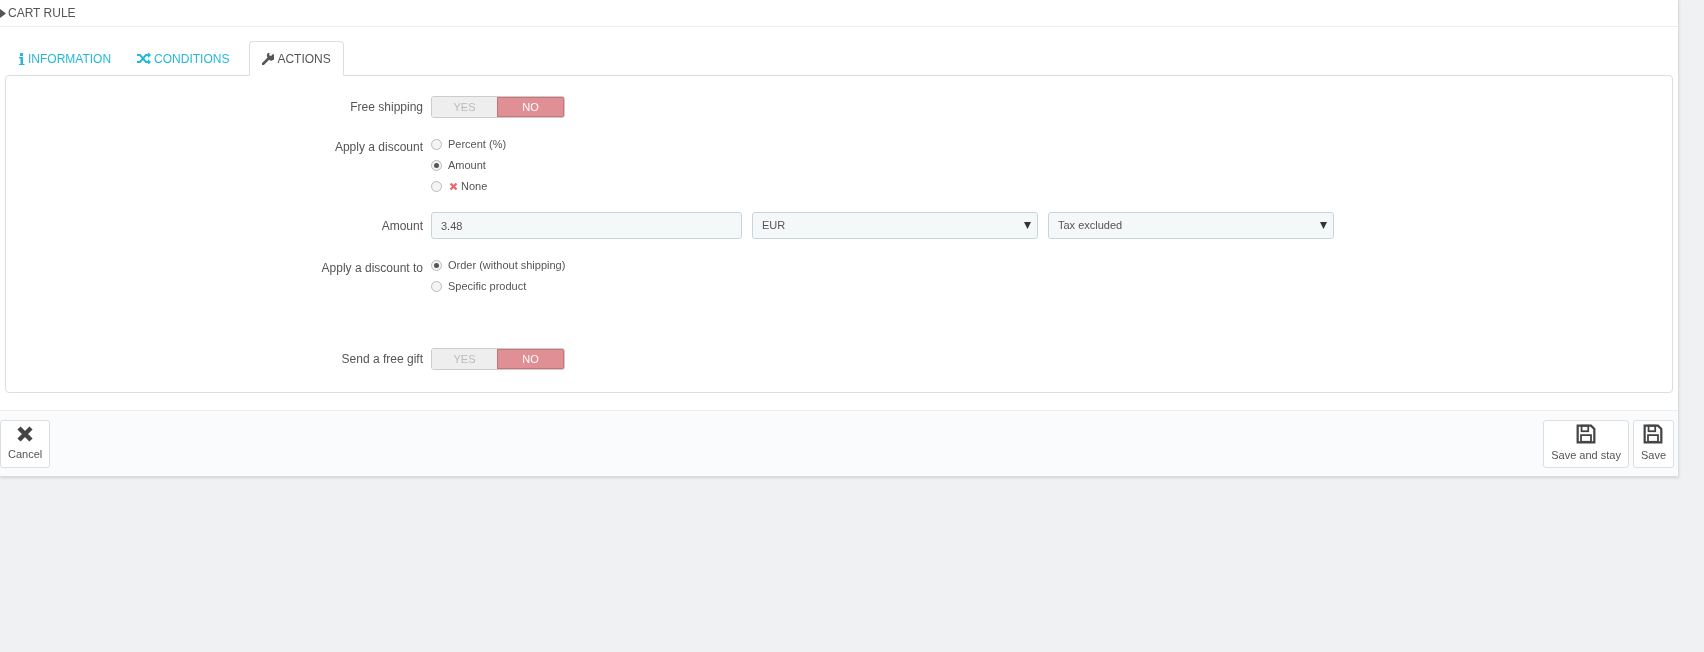 The image size is (1704, 652). I want to click on radio-label: Amount, so click(467, 165).